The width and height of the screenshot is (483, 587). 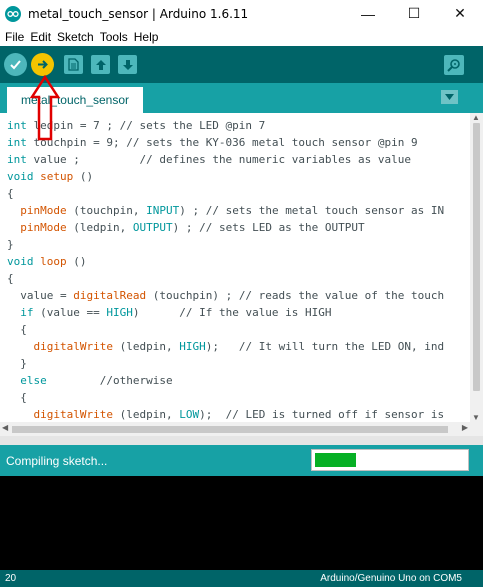 What do you see at coordinates (241, 440) in the screenshot?
I see `splitter` at bounding box center [241, 440].